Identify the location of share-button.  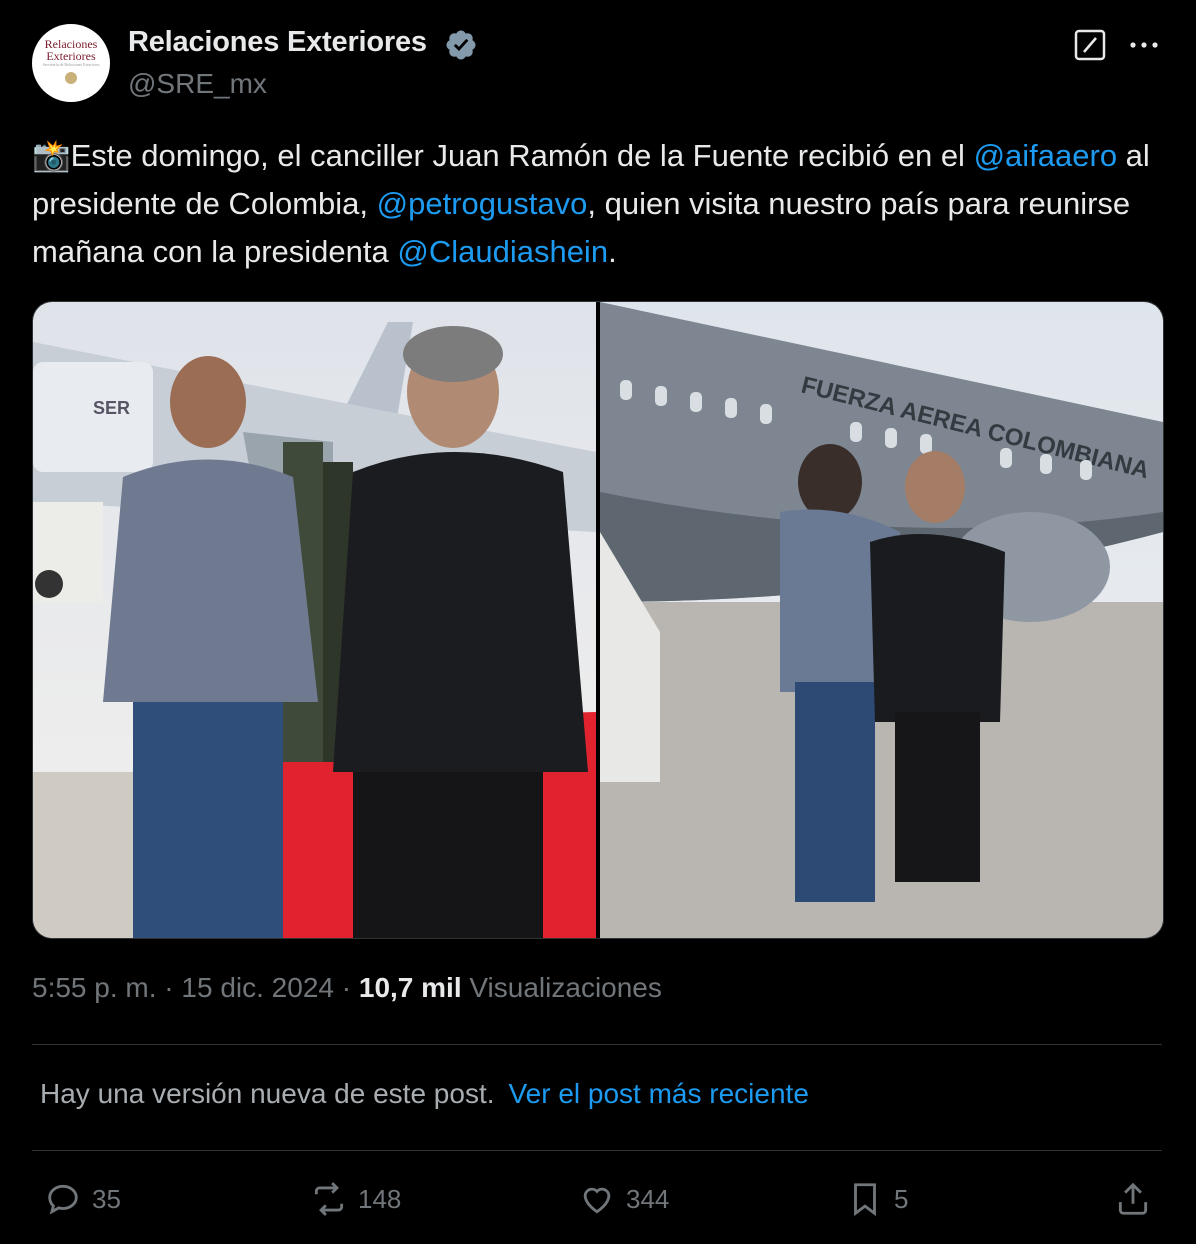
(1138, 1199).